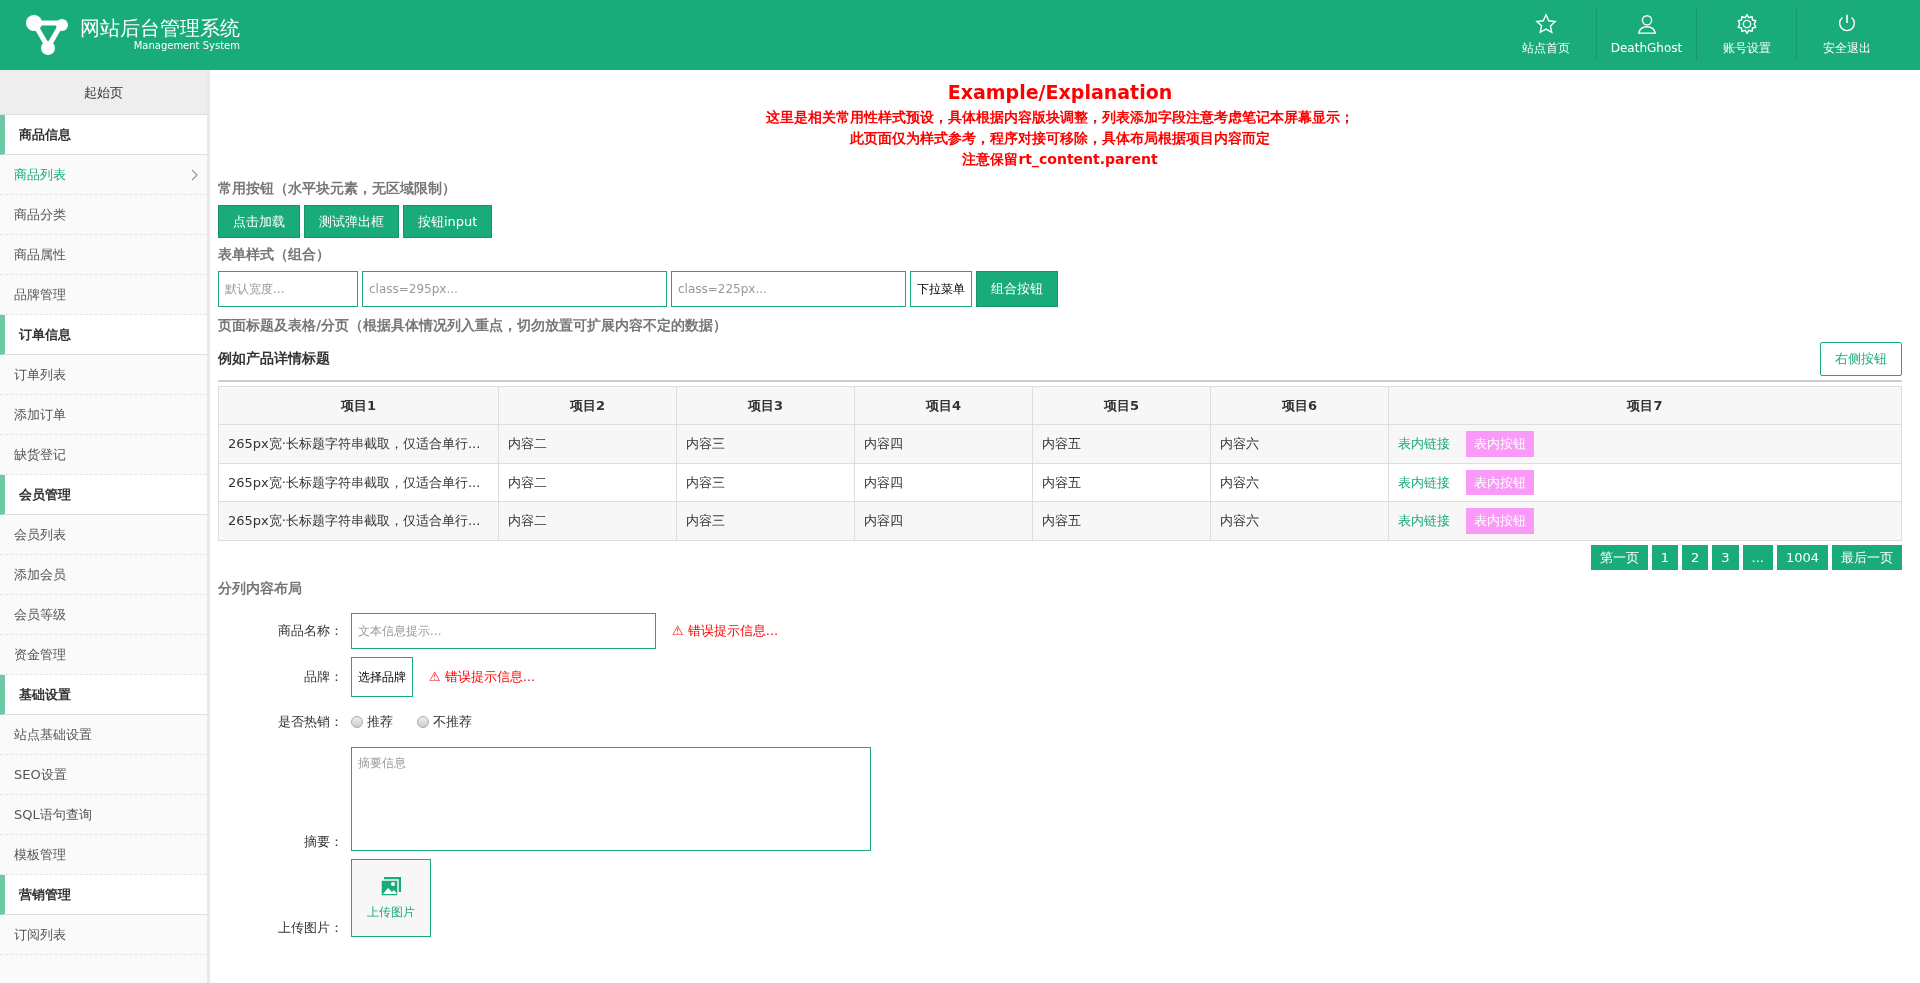 Image resolution: width=1920 pixels, height=983 pixels. I want to click on page-button: 第一页, so click(1619, 557).